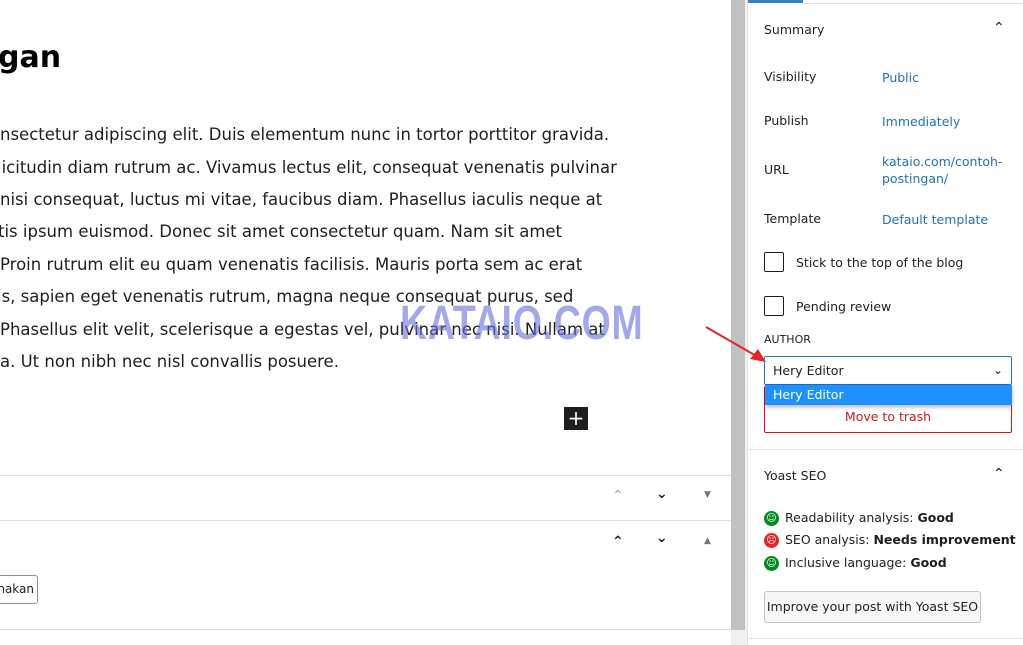 Image resolution: width=1023 pixels, height=645 pixels. I want to click on inclusive-value: Good, so click(928, 562).